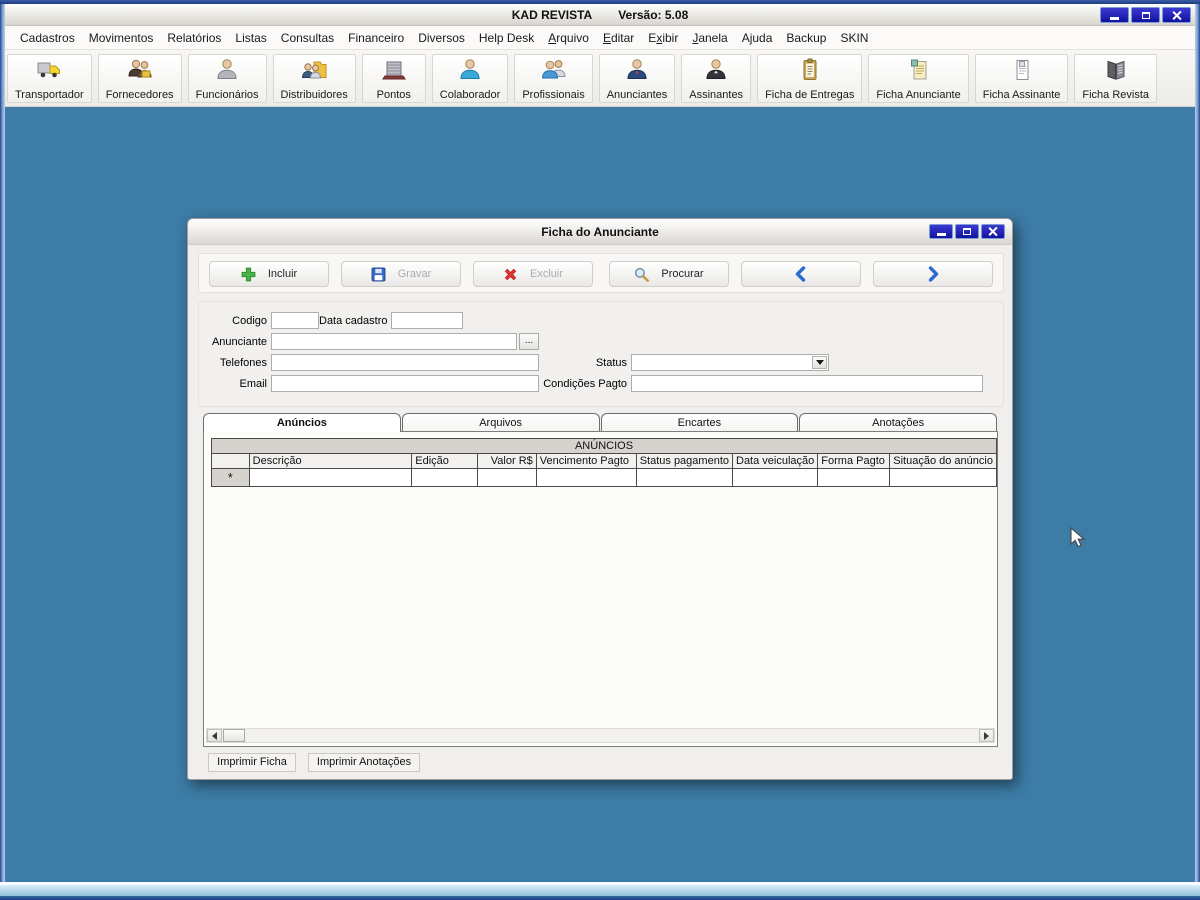 The height and width of the screenshot is (900, 1200). What do you see at coordinates (227, 78) in the screenshot?
I see `toolbar-funcionarios-button: Funcionários` at bounding box center [227, 78].